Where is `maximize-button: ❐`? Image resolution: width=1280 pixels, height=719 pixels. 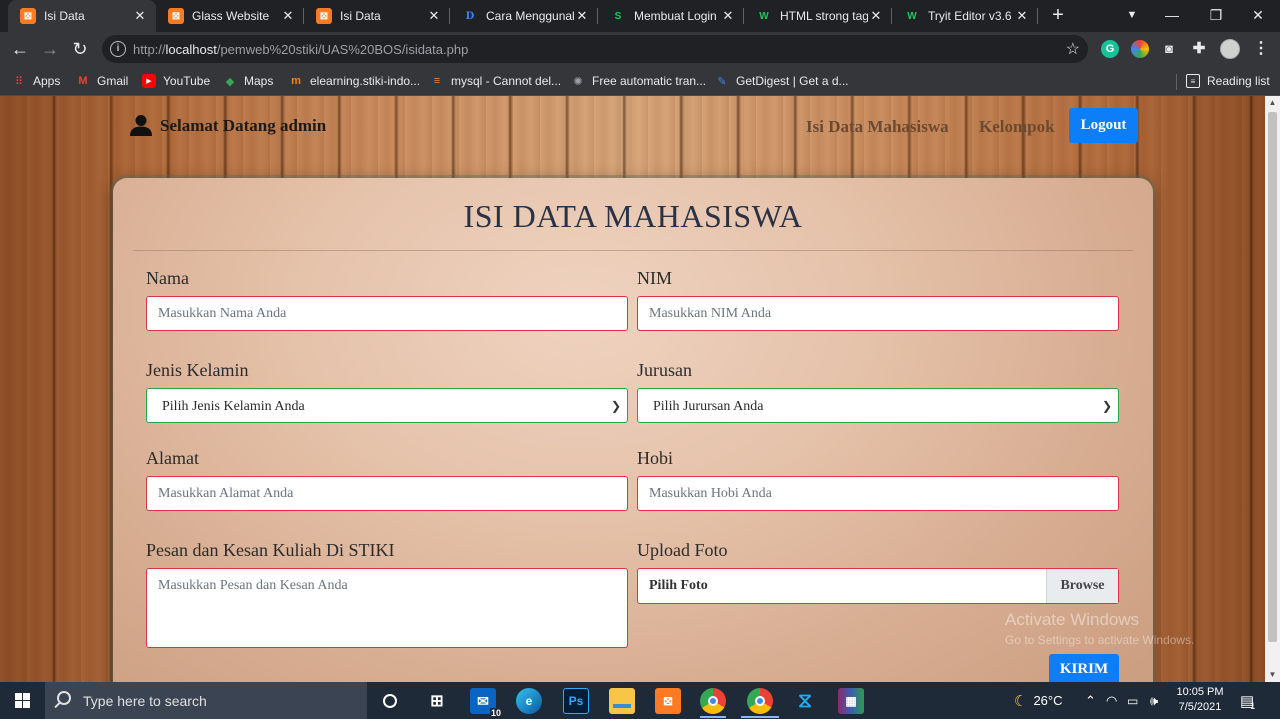
maximize-button: ❐ is located at coordinates (1216, 16).